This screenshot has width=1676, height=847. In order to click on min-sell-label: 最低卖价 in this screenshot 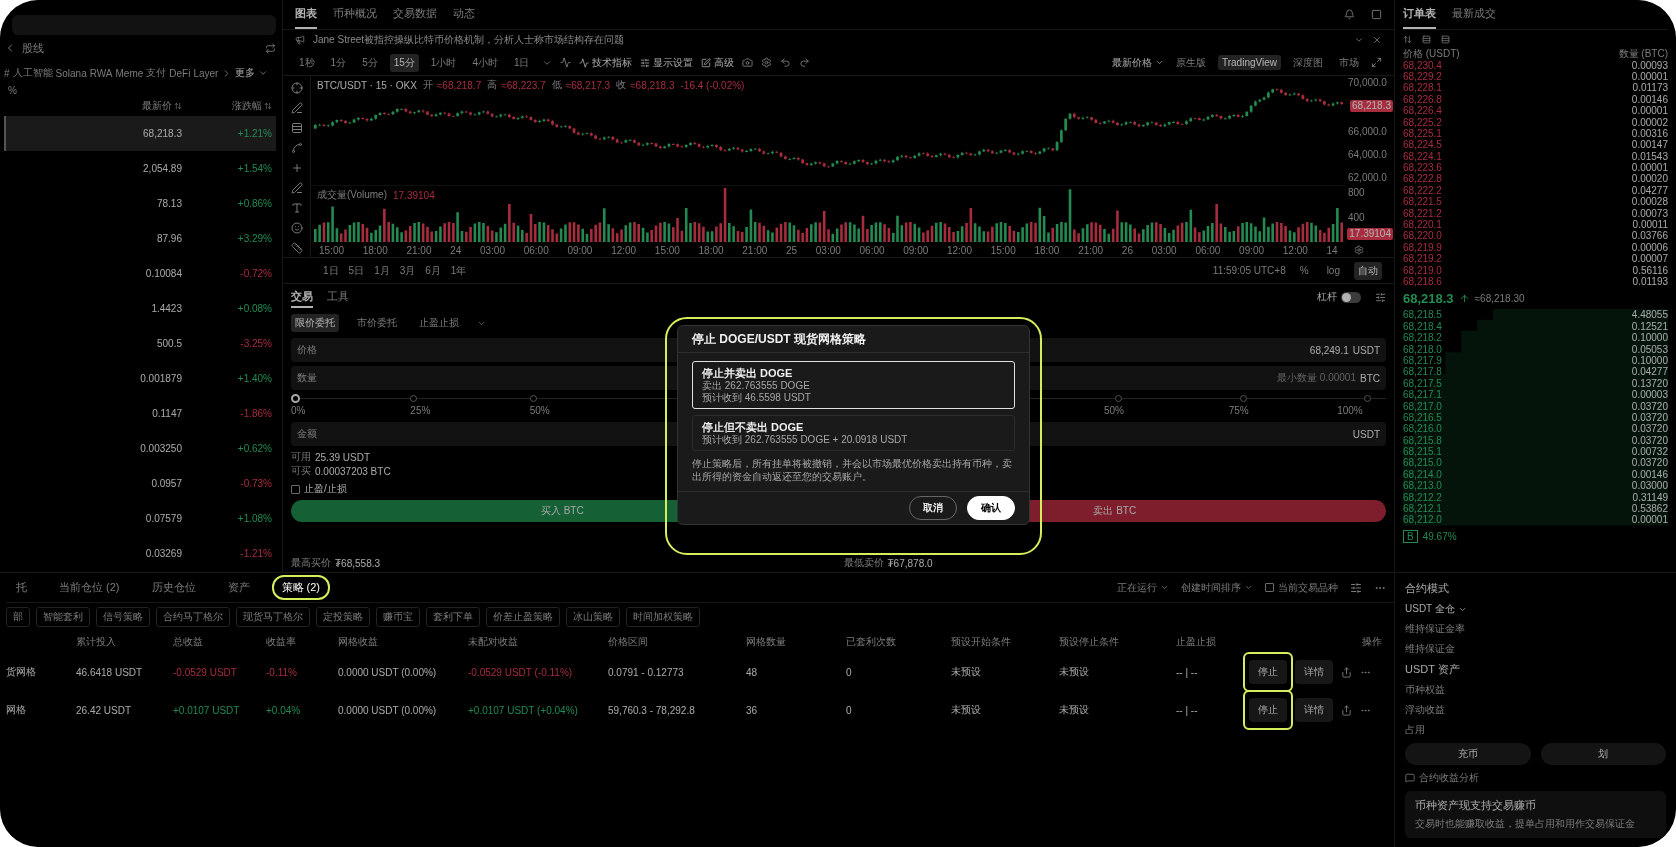, I will do `click(863, 563)`.